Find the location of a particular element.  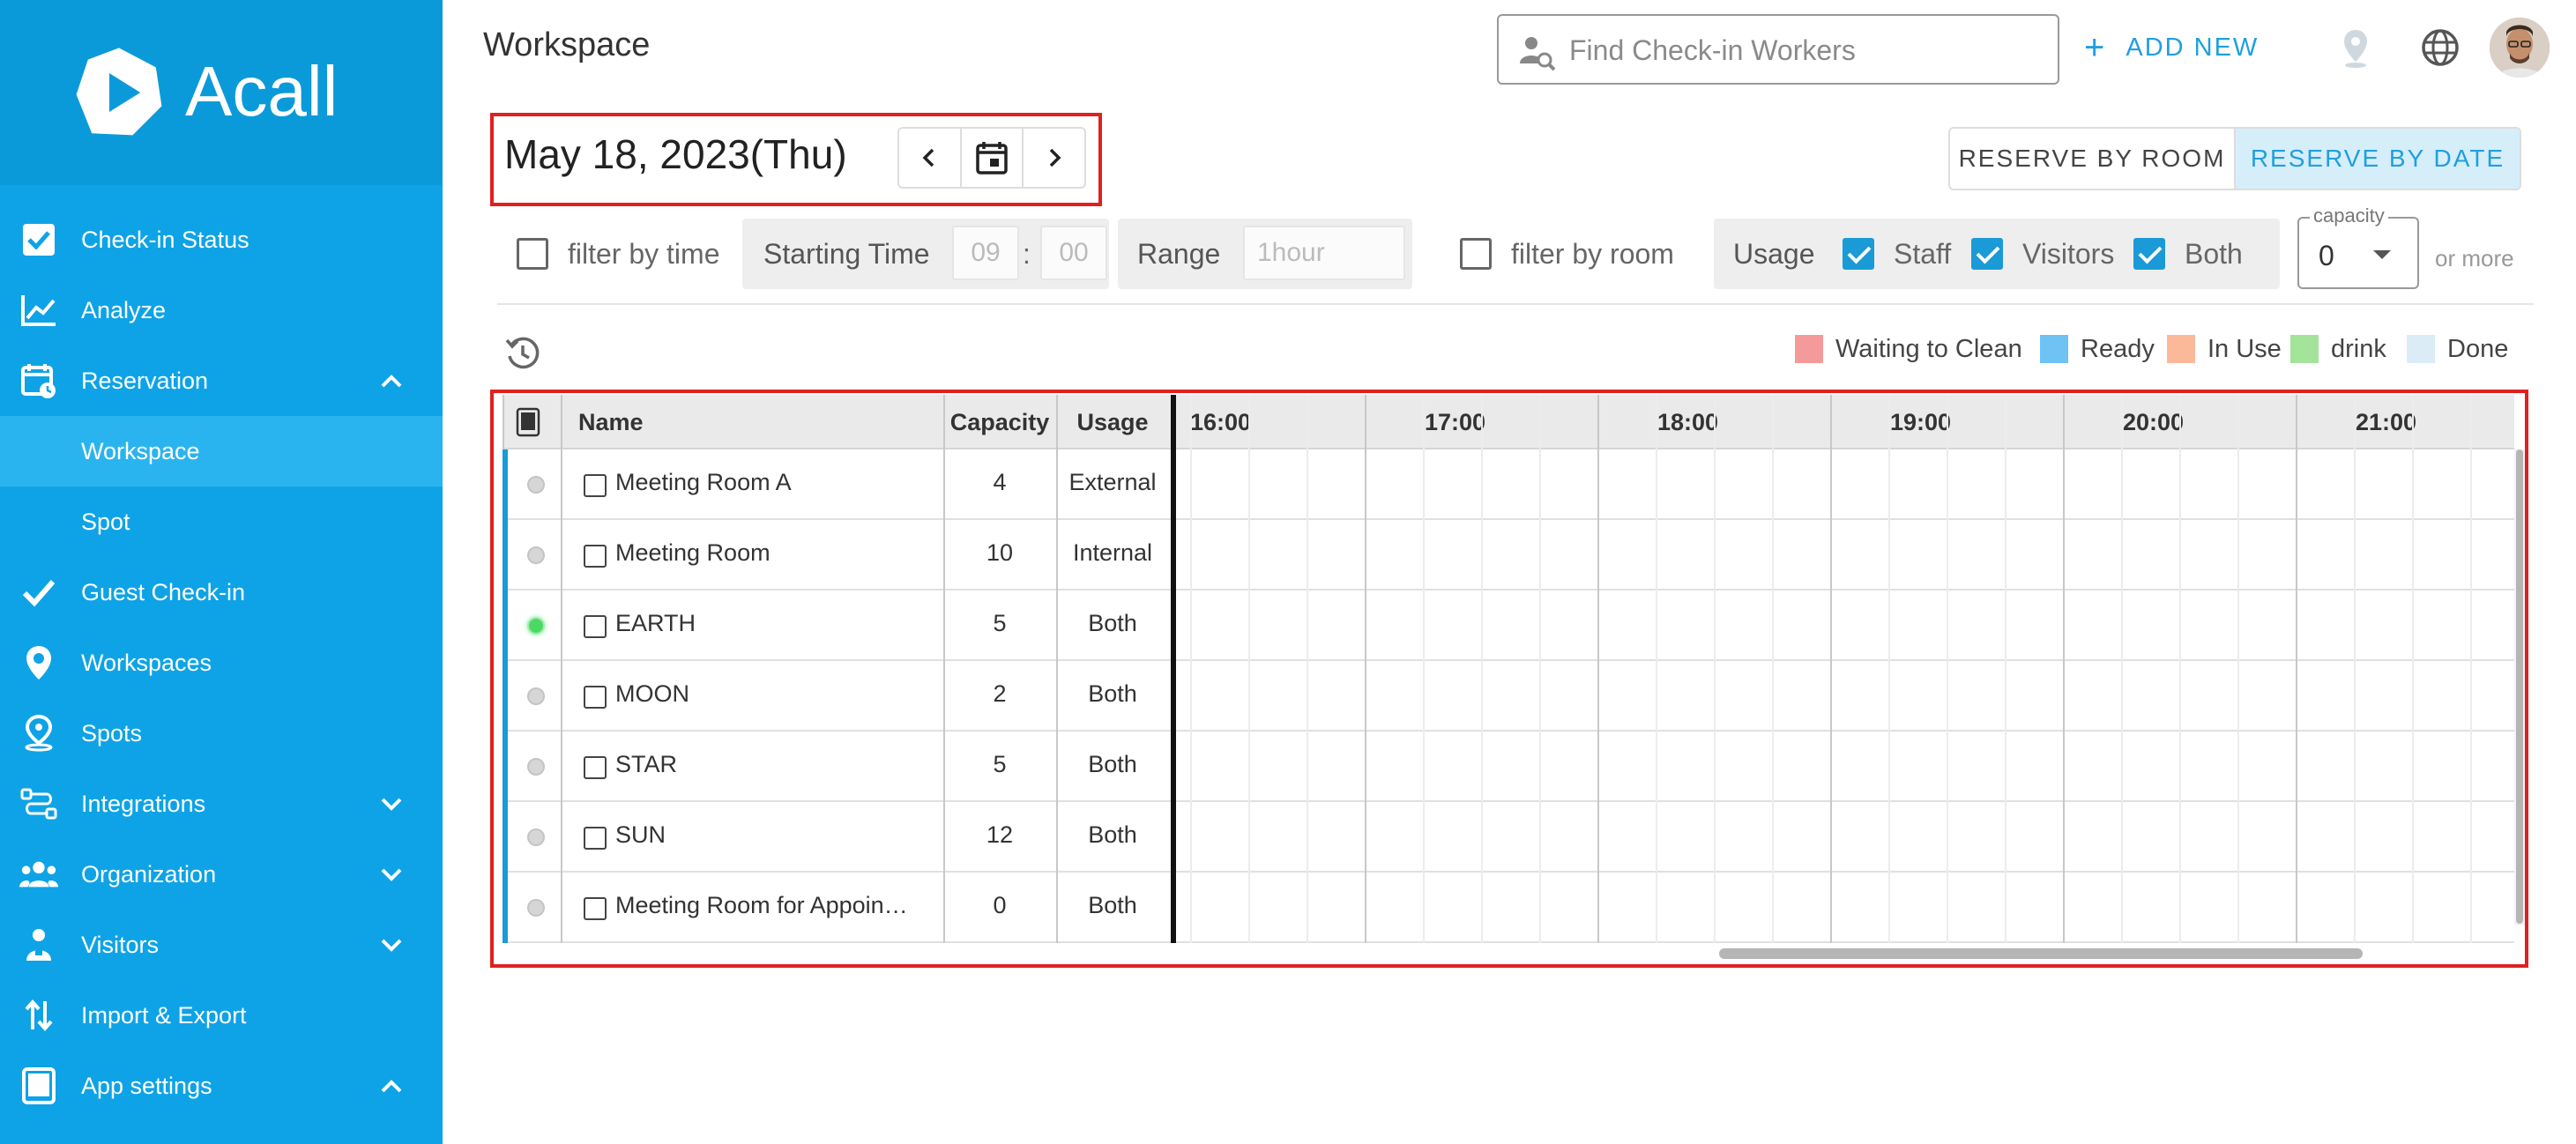

legend-waiting-to-clean: Waiting to Clean is located at coordinates (1908, 349).